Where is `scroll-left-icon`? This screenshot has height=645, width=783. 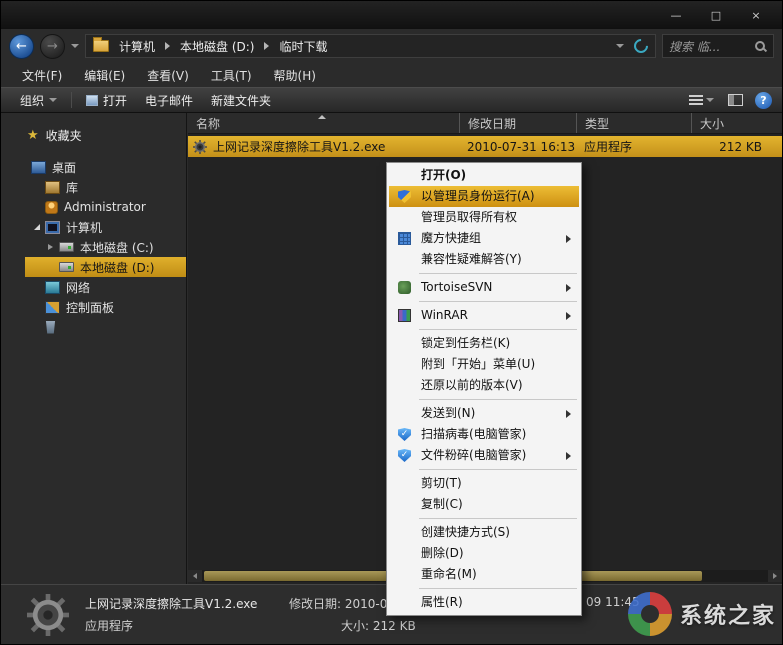
scroll-left-icon is located at coordinates (195, 576).